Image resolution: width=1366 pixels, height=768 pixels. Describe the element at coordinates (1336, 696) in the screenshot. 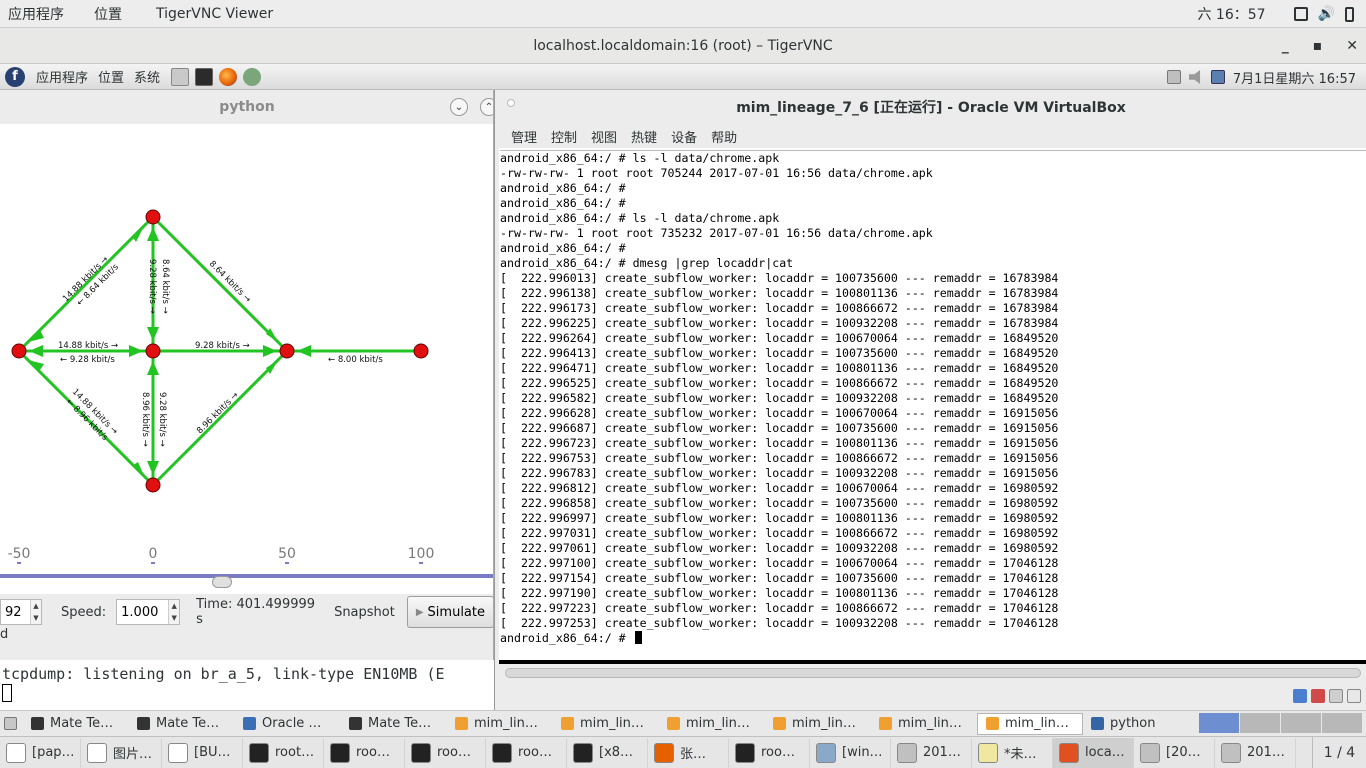

I see `display-status-icon` at that location.